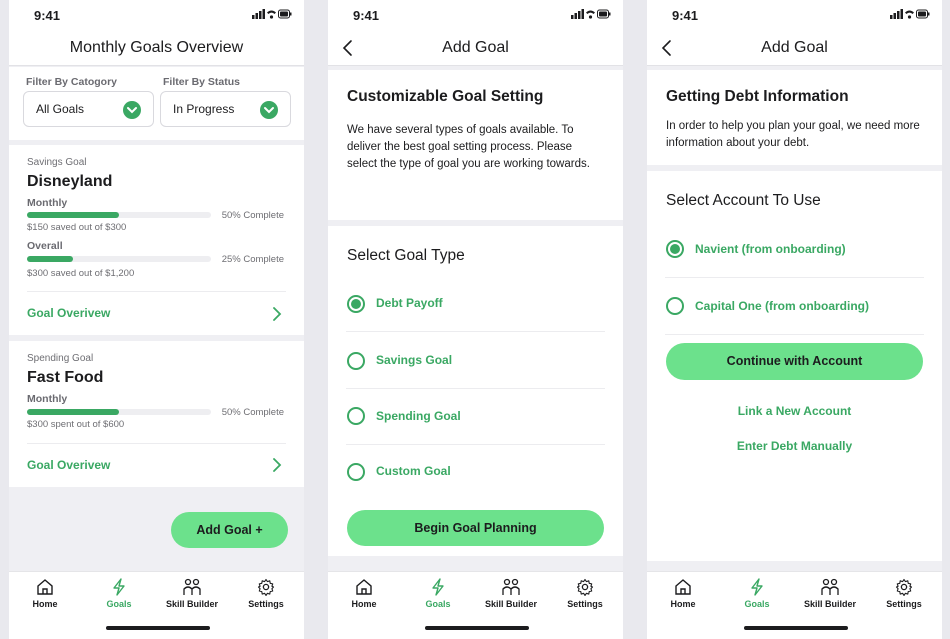 The width and height of the screenshot is (950, 639). Describe the element at coordinates (445, 96) in the screenshot. I see `section-heading: Customizable Goal Setting` at that location.